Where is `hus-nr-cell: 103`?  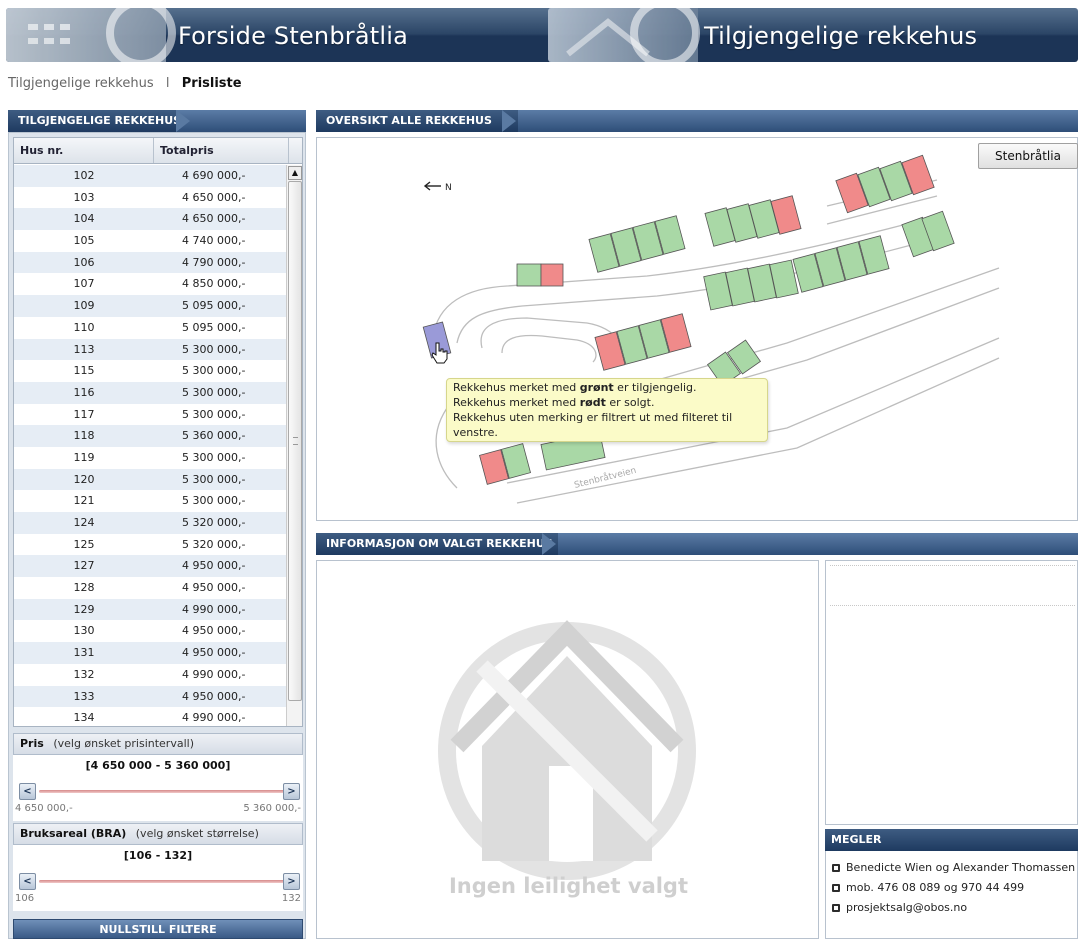
hus-nr-cell: 103 is located at coordinates (84, 197).